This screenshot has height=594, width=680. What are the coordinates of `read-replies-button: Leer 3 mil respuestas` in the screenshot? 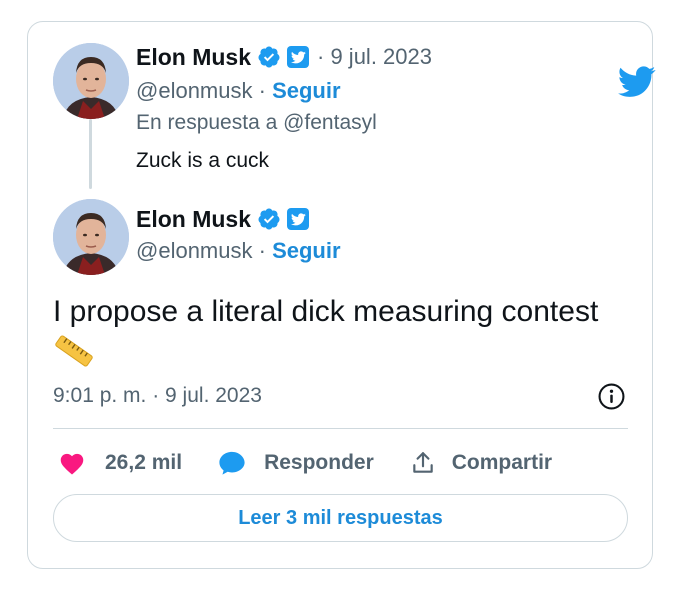 It's located at (340, 518).